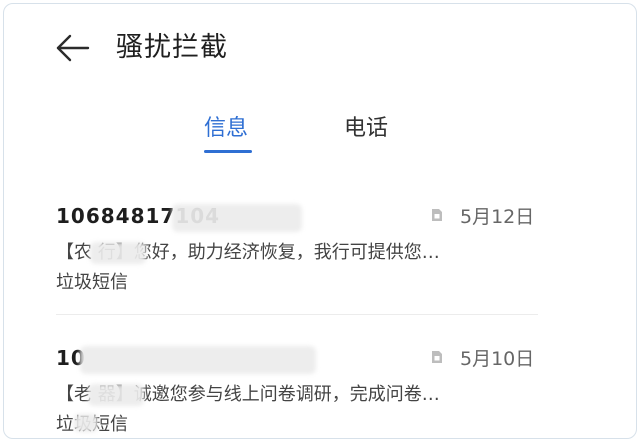 This screenshot has width=640, height=442. Describe the element at coordinates (228, 151) in the screenshot. I see `active-tab-indicator` at that location.